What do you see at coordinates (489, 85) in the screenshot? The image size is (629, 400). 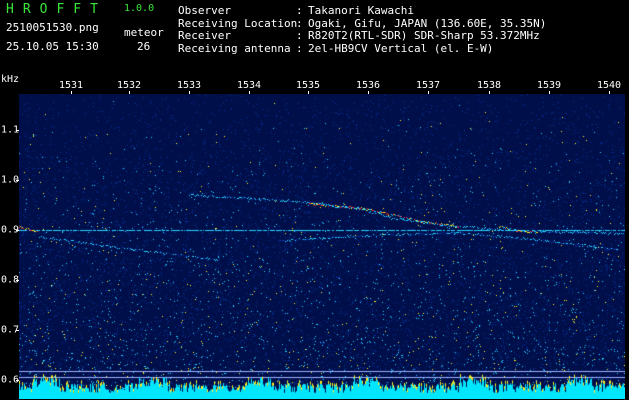 I see `x-tick-label: 1538` at bounding box center [489, 85].